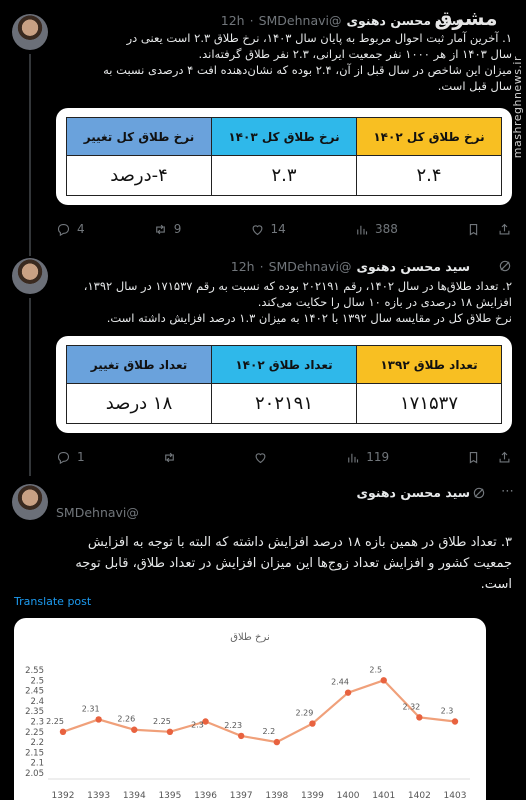  Describe the element at coordinates (259, 711) in the screenshot. I see `series-line` at that location.